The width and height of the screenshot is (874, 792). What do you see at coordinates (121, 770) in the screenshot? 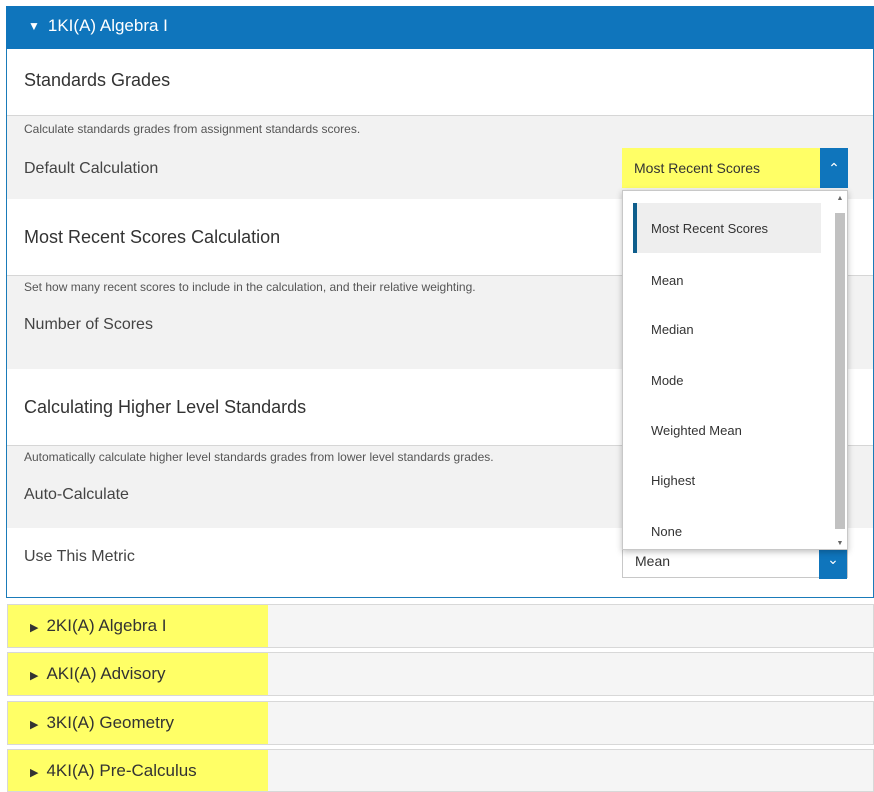
I see `collapsed-course-title: 4KI(A) Pre-Calculus` at bounding box center [121, 770].